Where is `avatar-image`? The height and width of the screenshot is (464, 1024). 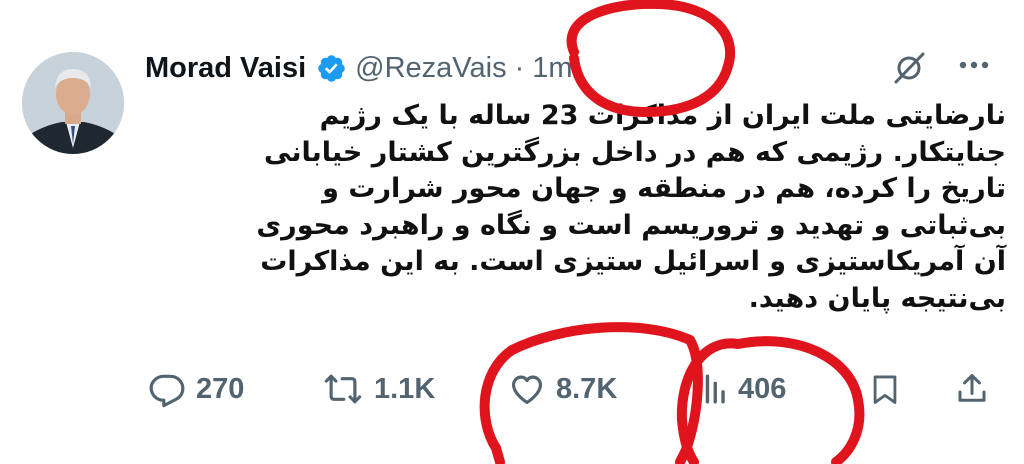
avatar-image is located at coordinates (73, 103).